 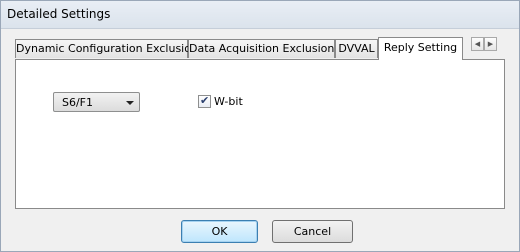 I want to click on cancel-button: Cancel, so click(x=312, y=231).